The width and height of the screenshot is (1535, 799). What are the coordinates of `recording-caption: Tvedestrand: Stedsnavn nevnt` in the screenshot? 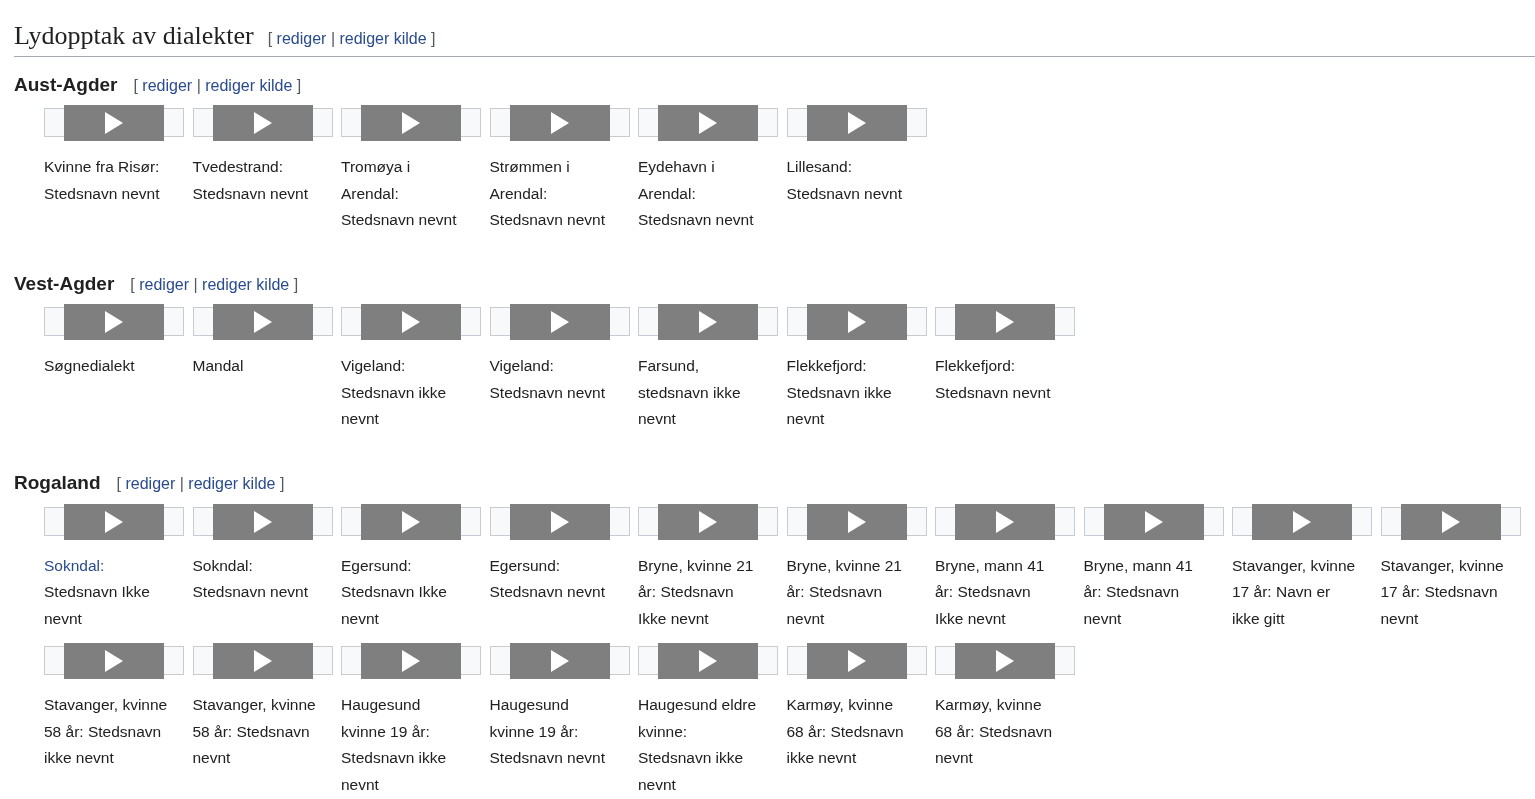 It's located at (250, 180).